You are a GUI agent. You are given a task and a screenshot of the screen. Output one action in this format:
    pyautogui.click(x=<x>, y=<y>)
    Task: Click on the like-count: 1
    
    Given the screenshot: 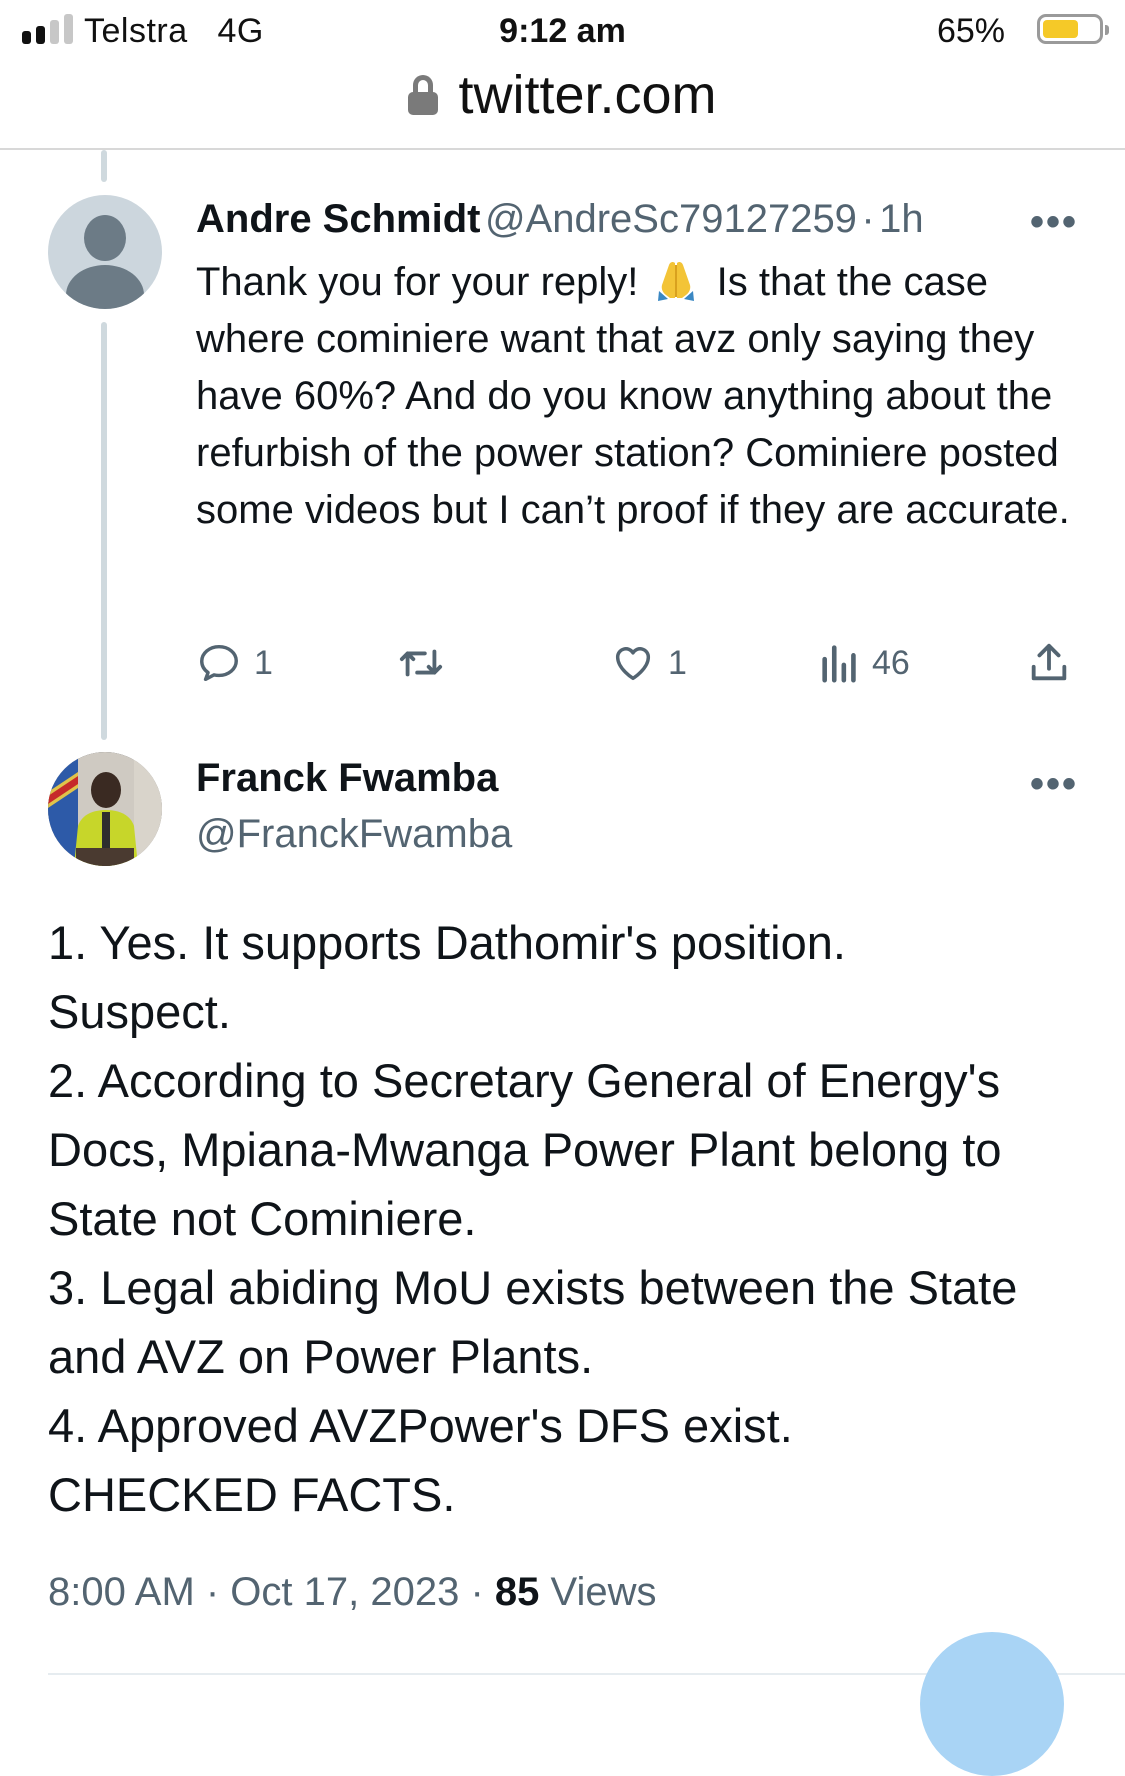 What is the action you would take?
    pyautogui.click(x=677, y=662)
    